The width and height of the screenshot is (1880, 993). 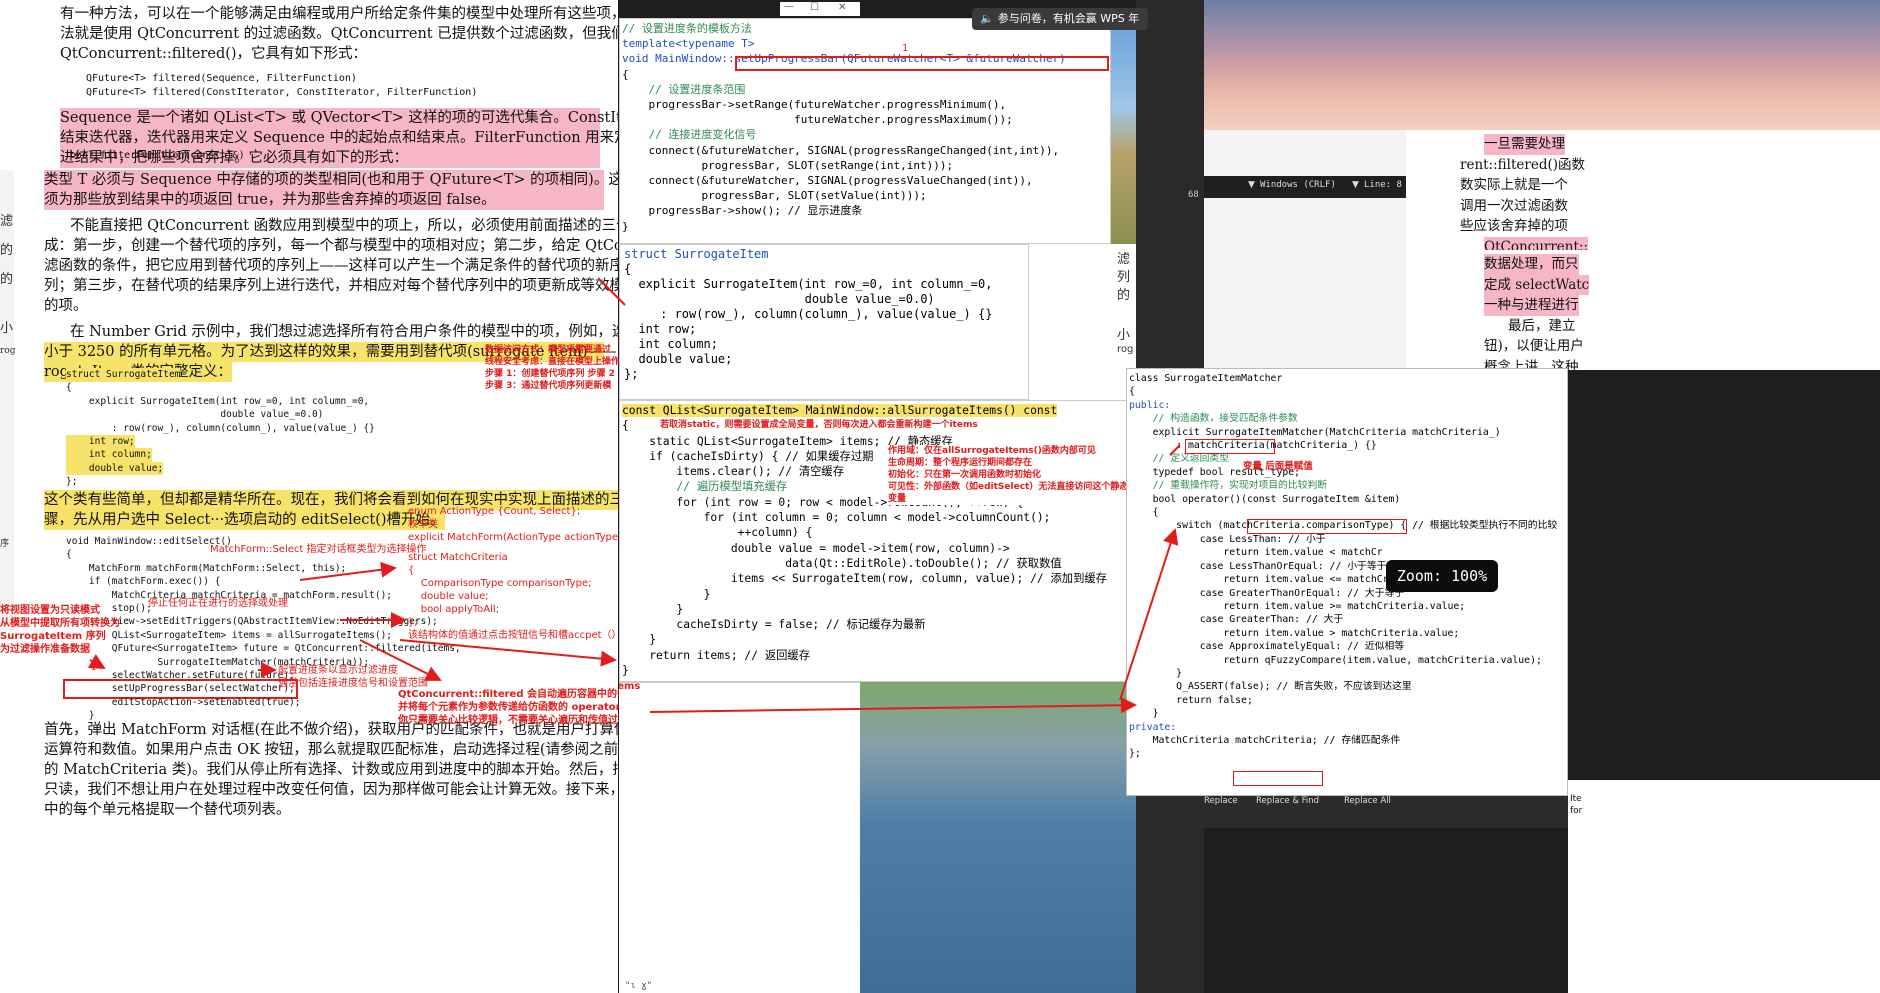 I want to click on code-line: if (matchForm.exec()) {, so click(x=143, y=582).